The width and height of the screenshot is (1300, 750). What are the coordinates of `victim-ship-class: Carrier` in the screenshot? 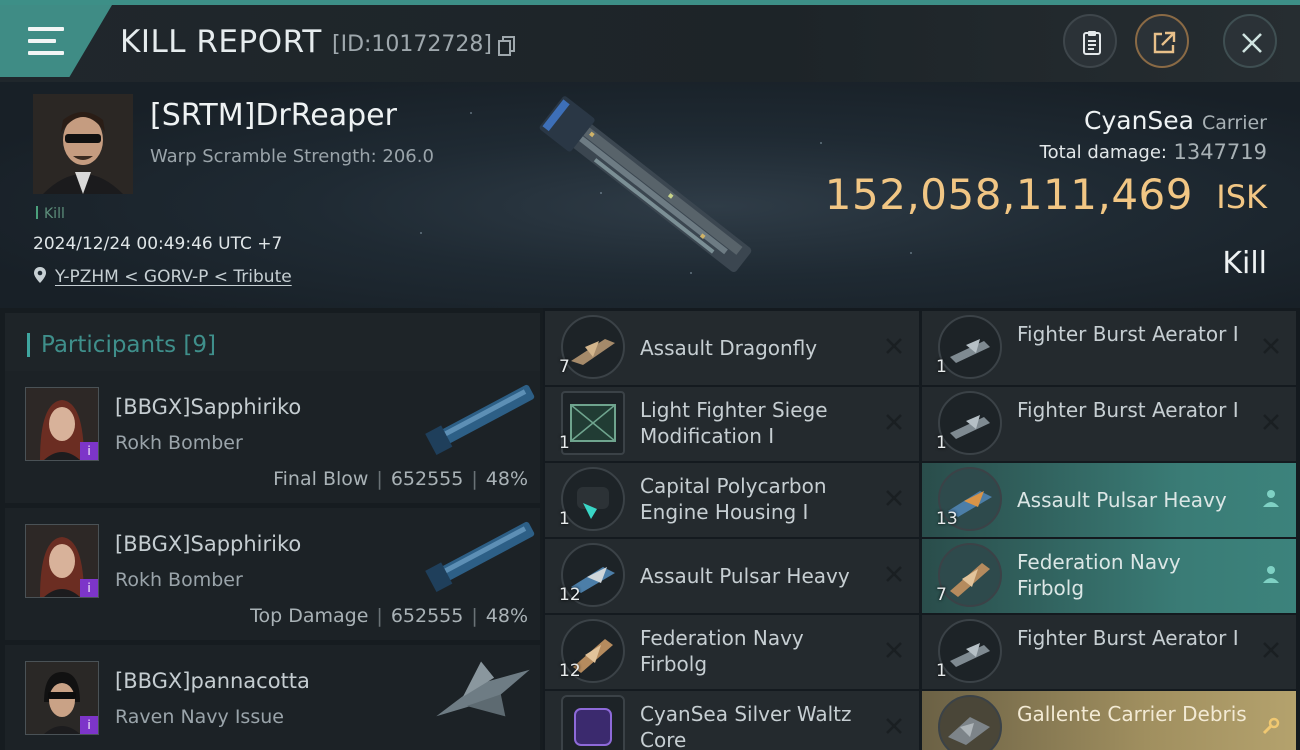 It's located at (1234, 123).